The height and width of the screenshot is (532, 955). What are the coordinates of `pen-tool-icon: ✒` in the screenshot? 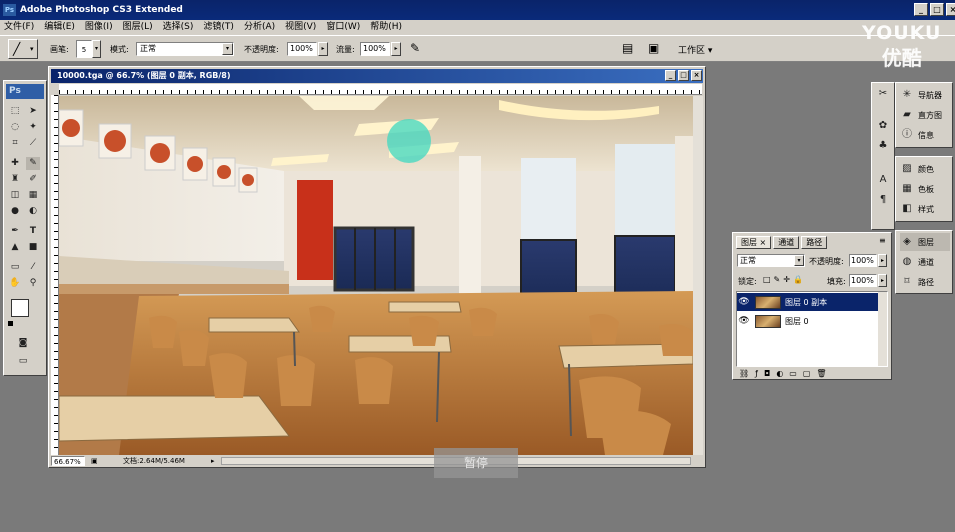 It's located at (15, 231).